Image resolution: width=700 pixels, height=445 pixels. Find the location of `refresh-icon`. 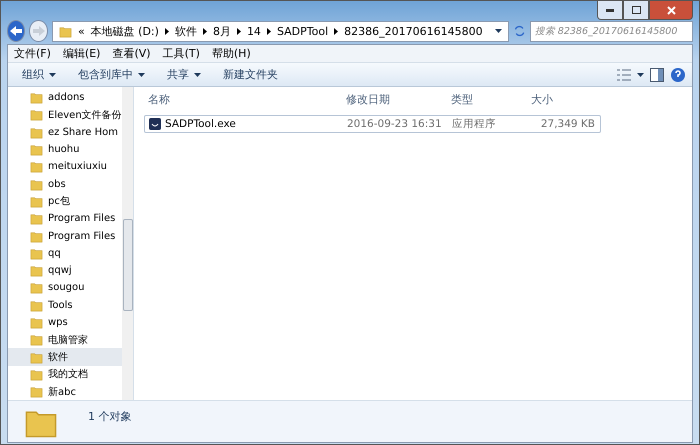

refresh-icon is located at coordinates (519, 31).